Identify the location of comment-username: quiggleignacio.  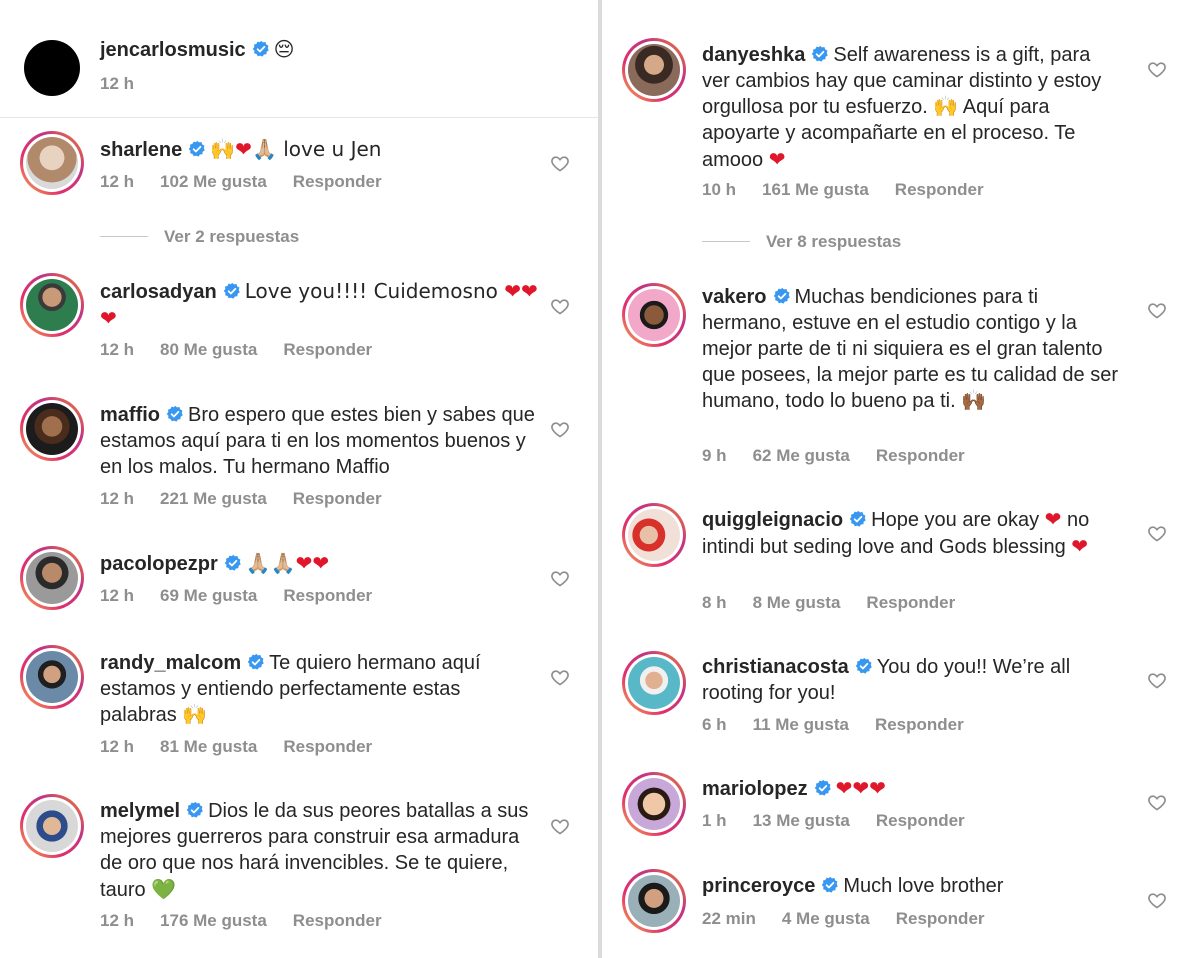
(772, 520).